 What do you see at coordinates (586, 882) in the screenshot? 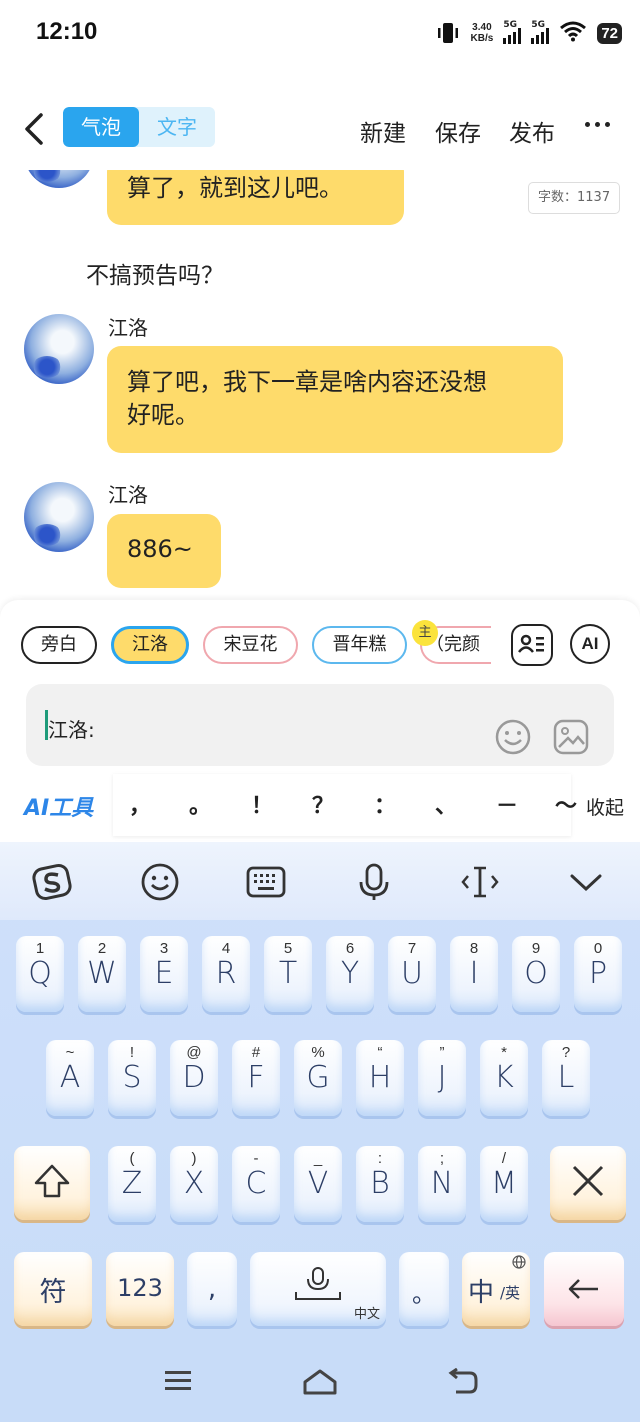
I see `hide-keyboard-icon` at bounding box center [586, 882].